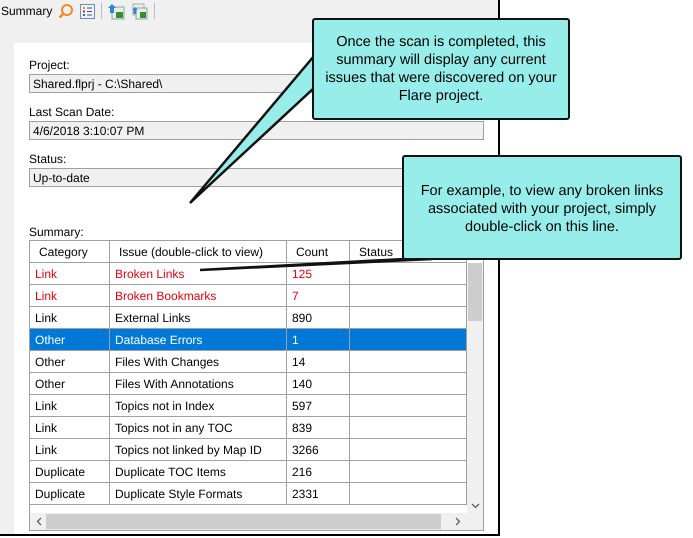 The height and width of the screenshot is (538, 693). I want to click on count-cell: 2331, so click(318, 494).